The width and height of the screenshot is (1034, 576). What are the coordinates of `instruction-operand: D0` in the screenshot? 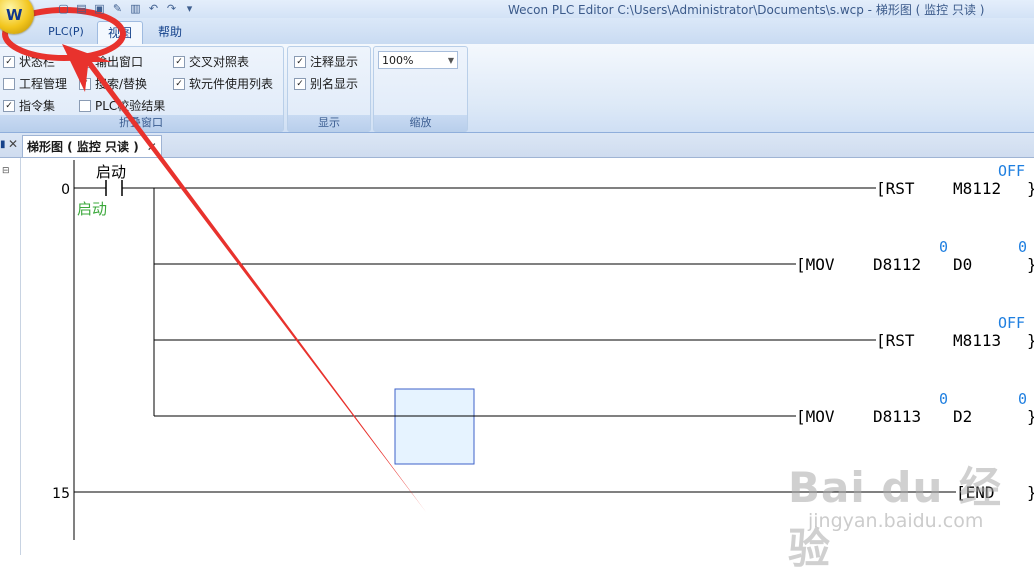 It's located at (962, 264).